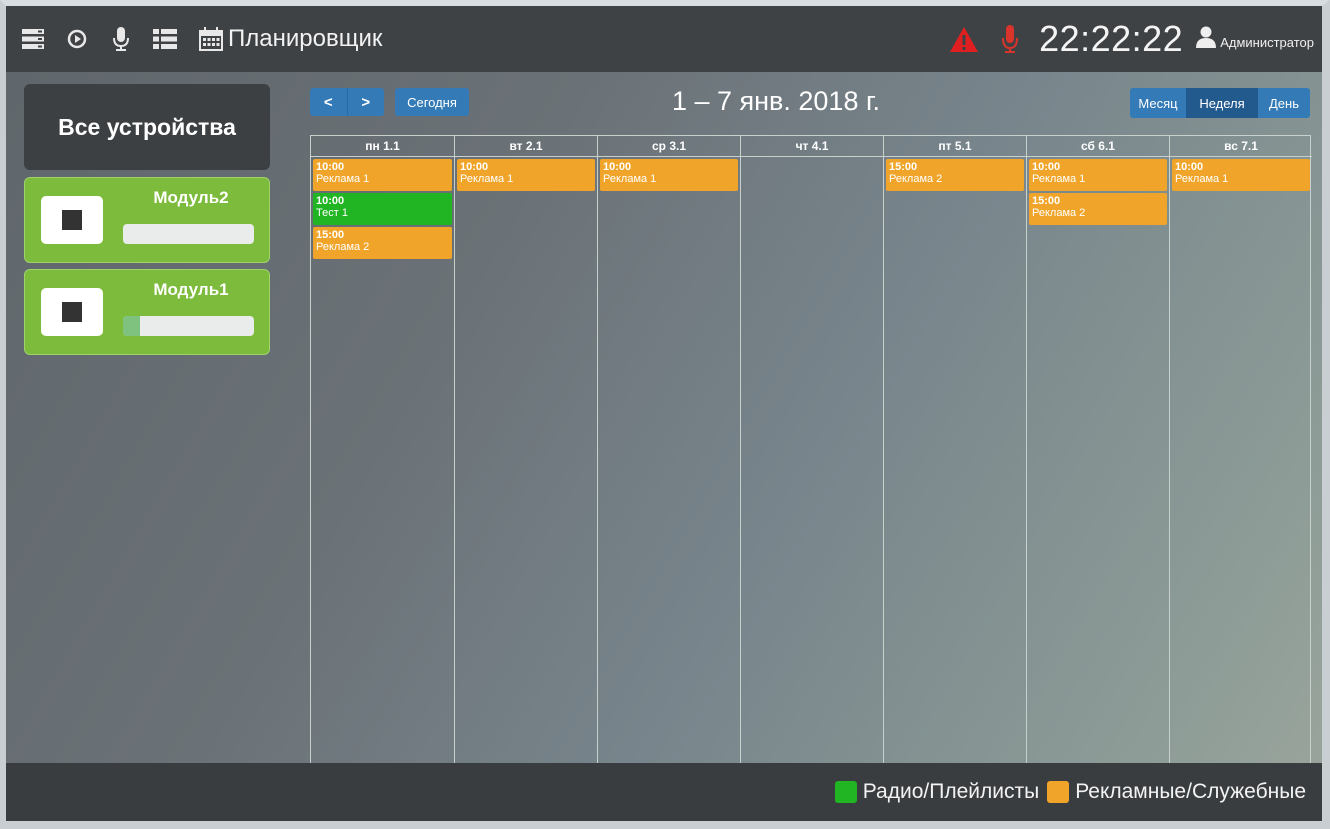 This screenshot has height=829, width=1330. I want to click on view-month-button: Месяц, so click(1158, 103).